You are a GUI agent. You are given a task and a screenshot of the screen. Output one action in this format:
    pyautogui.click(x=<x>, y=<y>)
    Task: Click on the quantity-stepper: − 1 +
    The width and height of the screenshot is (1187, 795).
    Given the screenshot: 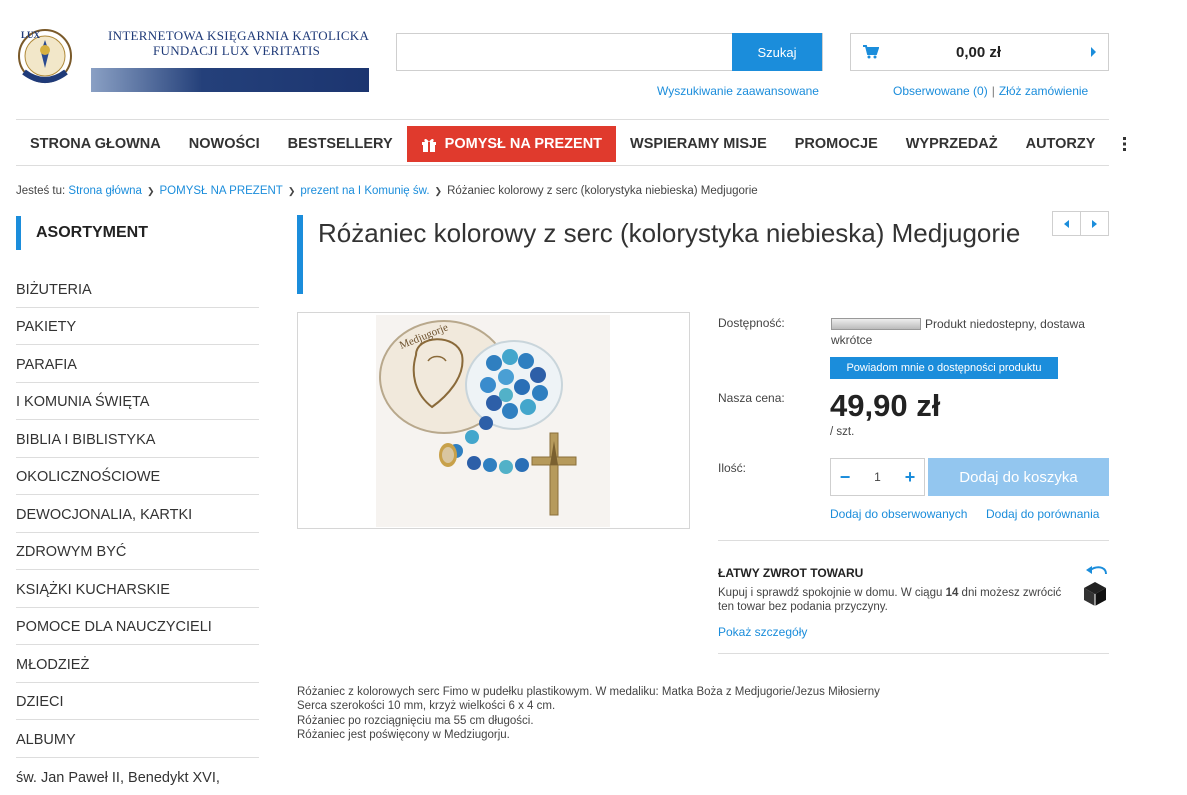 What is the action you would take?
    pyautogui.click(x=877, y=477)
    